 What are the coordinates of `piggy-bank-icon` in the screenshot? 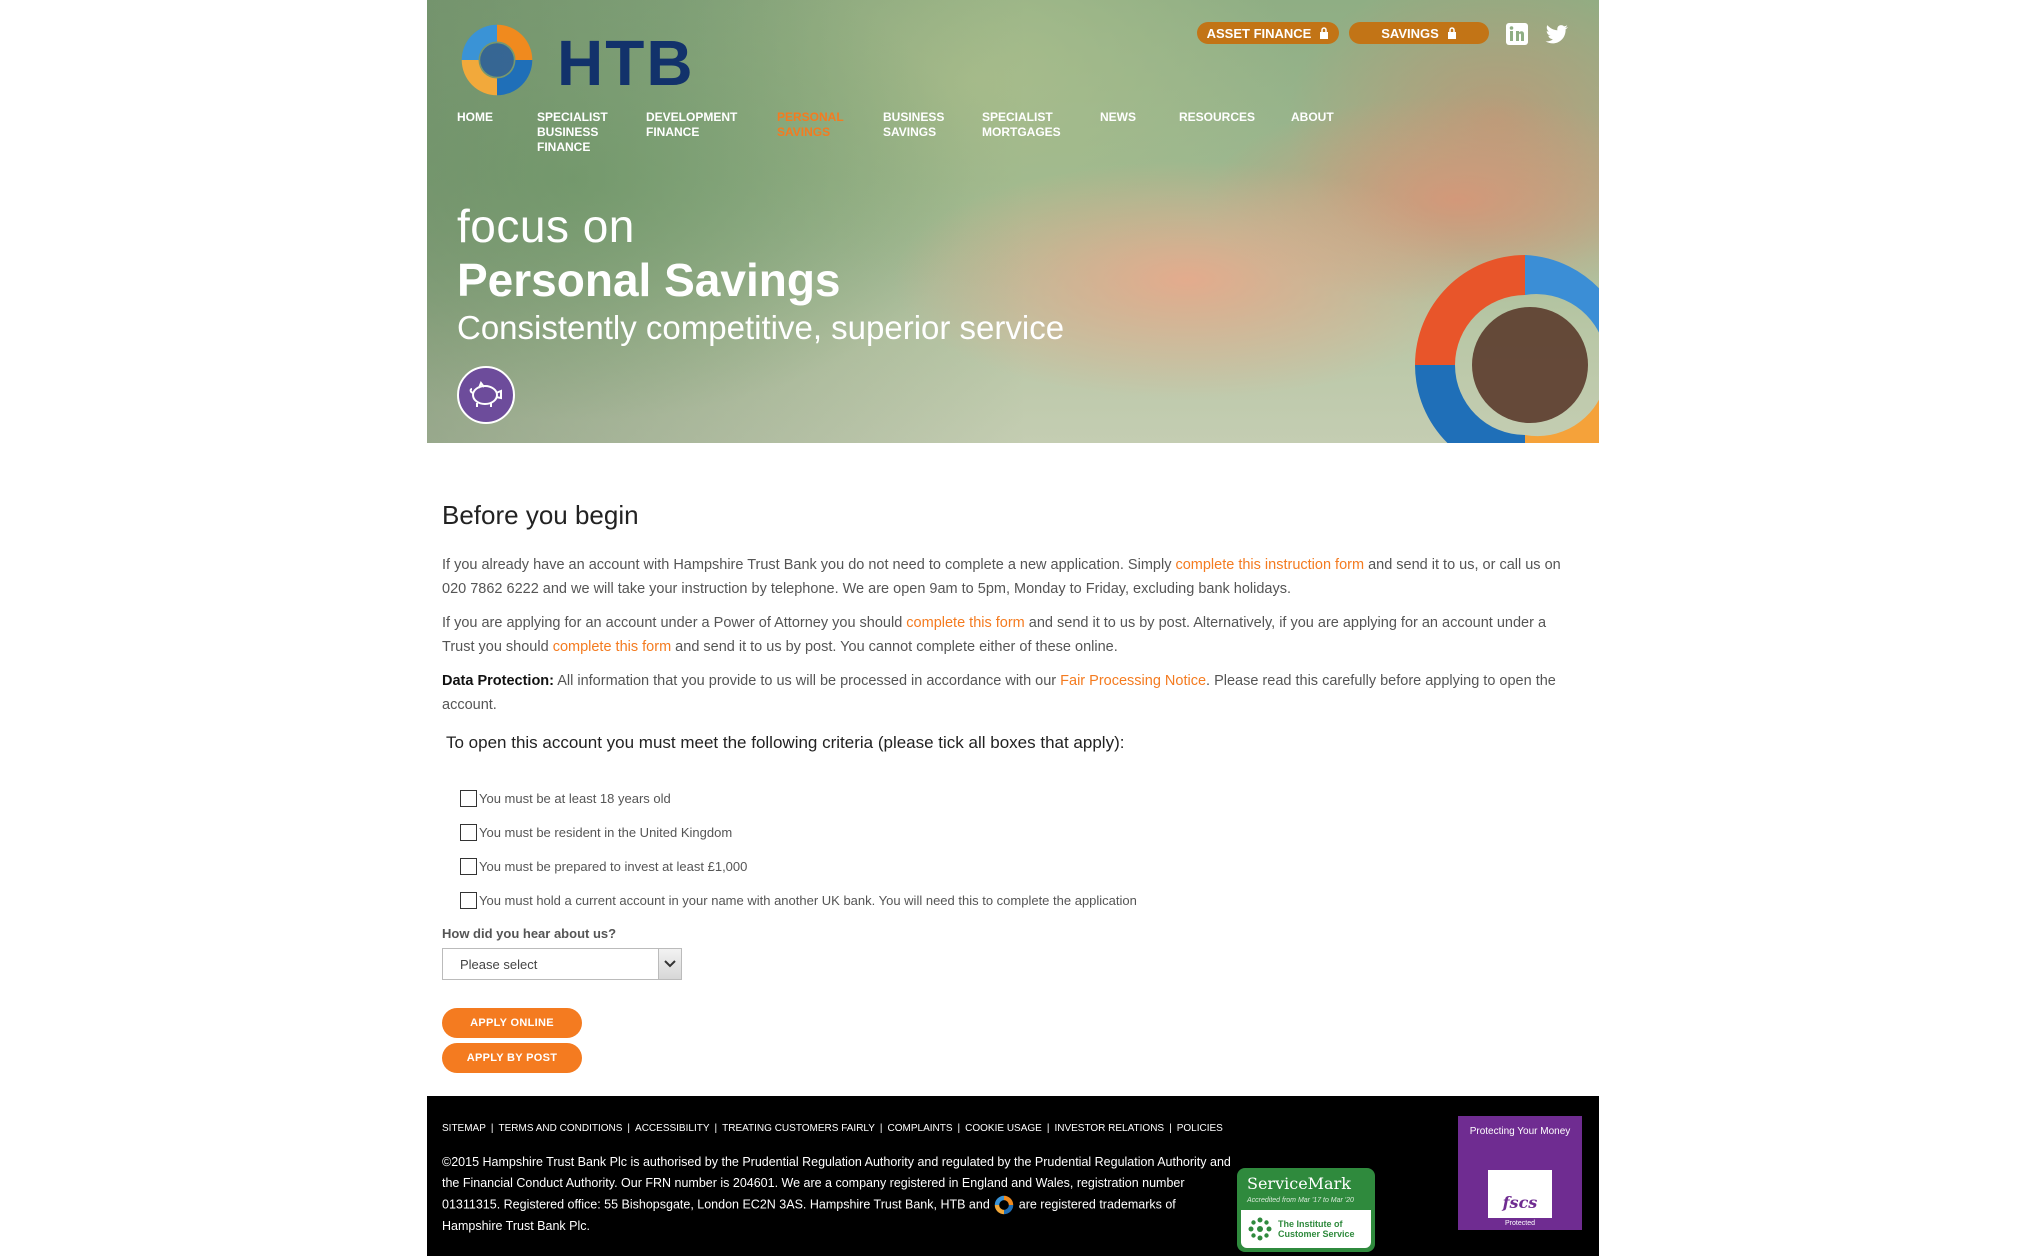 It's located at (486, 395).